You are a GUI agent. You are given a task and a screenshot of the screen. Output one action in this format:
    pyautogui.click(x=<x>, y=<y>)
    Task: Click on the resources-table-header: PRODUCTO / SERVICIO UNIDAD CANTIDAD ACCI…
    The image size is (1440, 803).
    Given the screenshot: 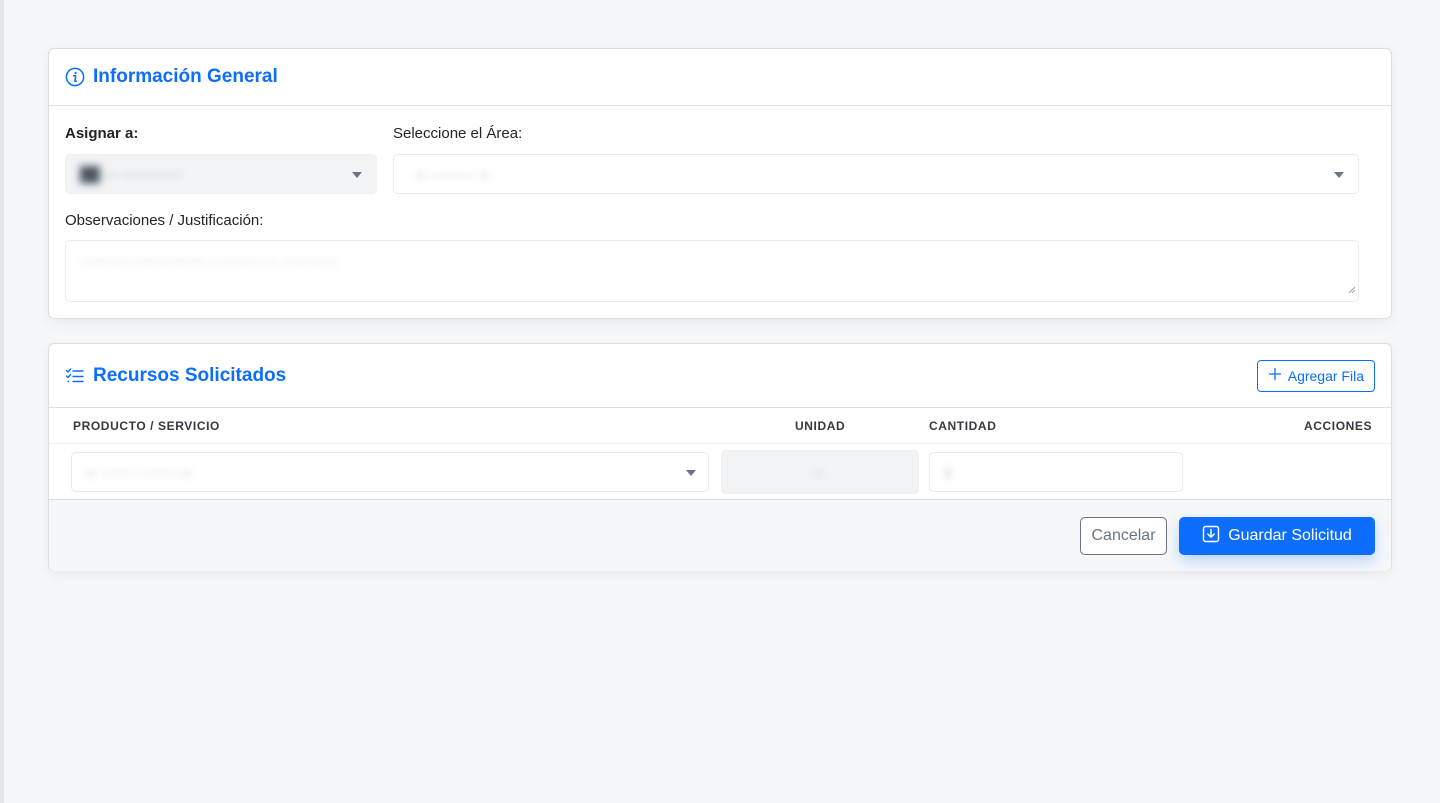 What is the action you would take?
    pyautogui.click(x=720, y=426)
    